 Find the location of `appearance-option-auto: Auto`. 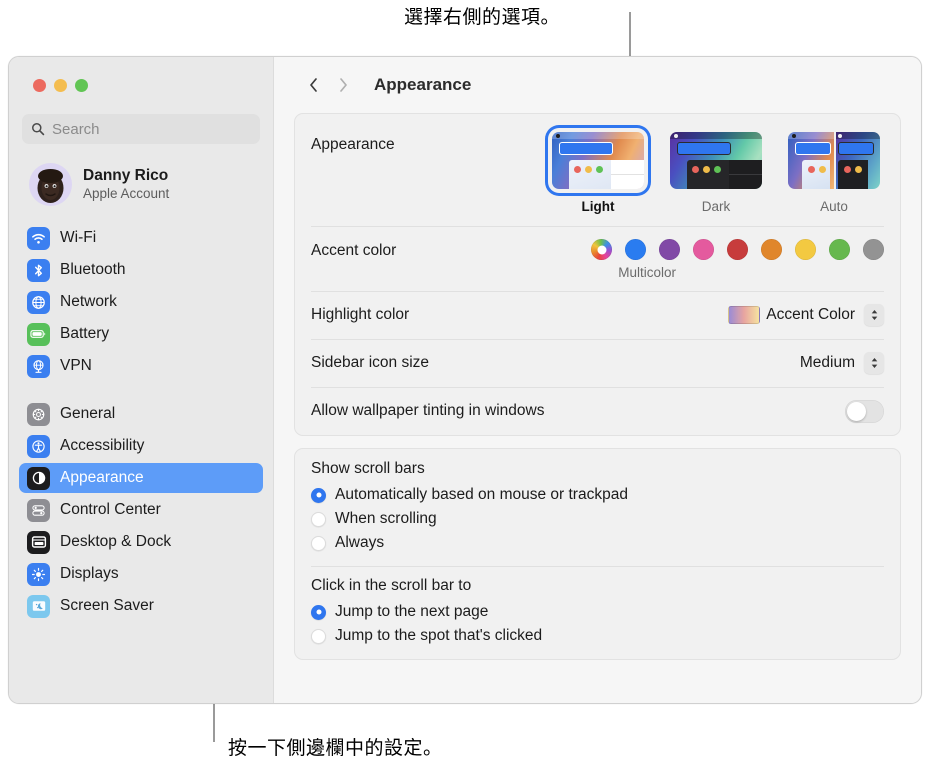

appearance-option-auto: Auto is located at coordinates (834, 171).